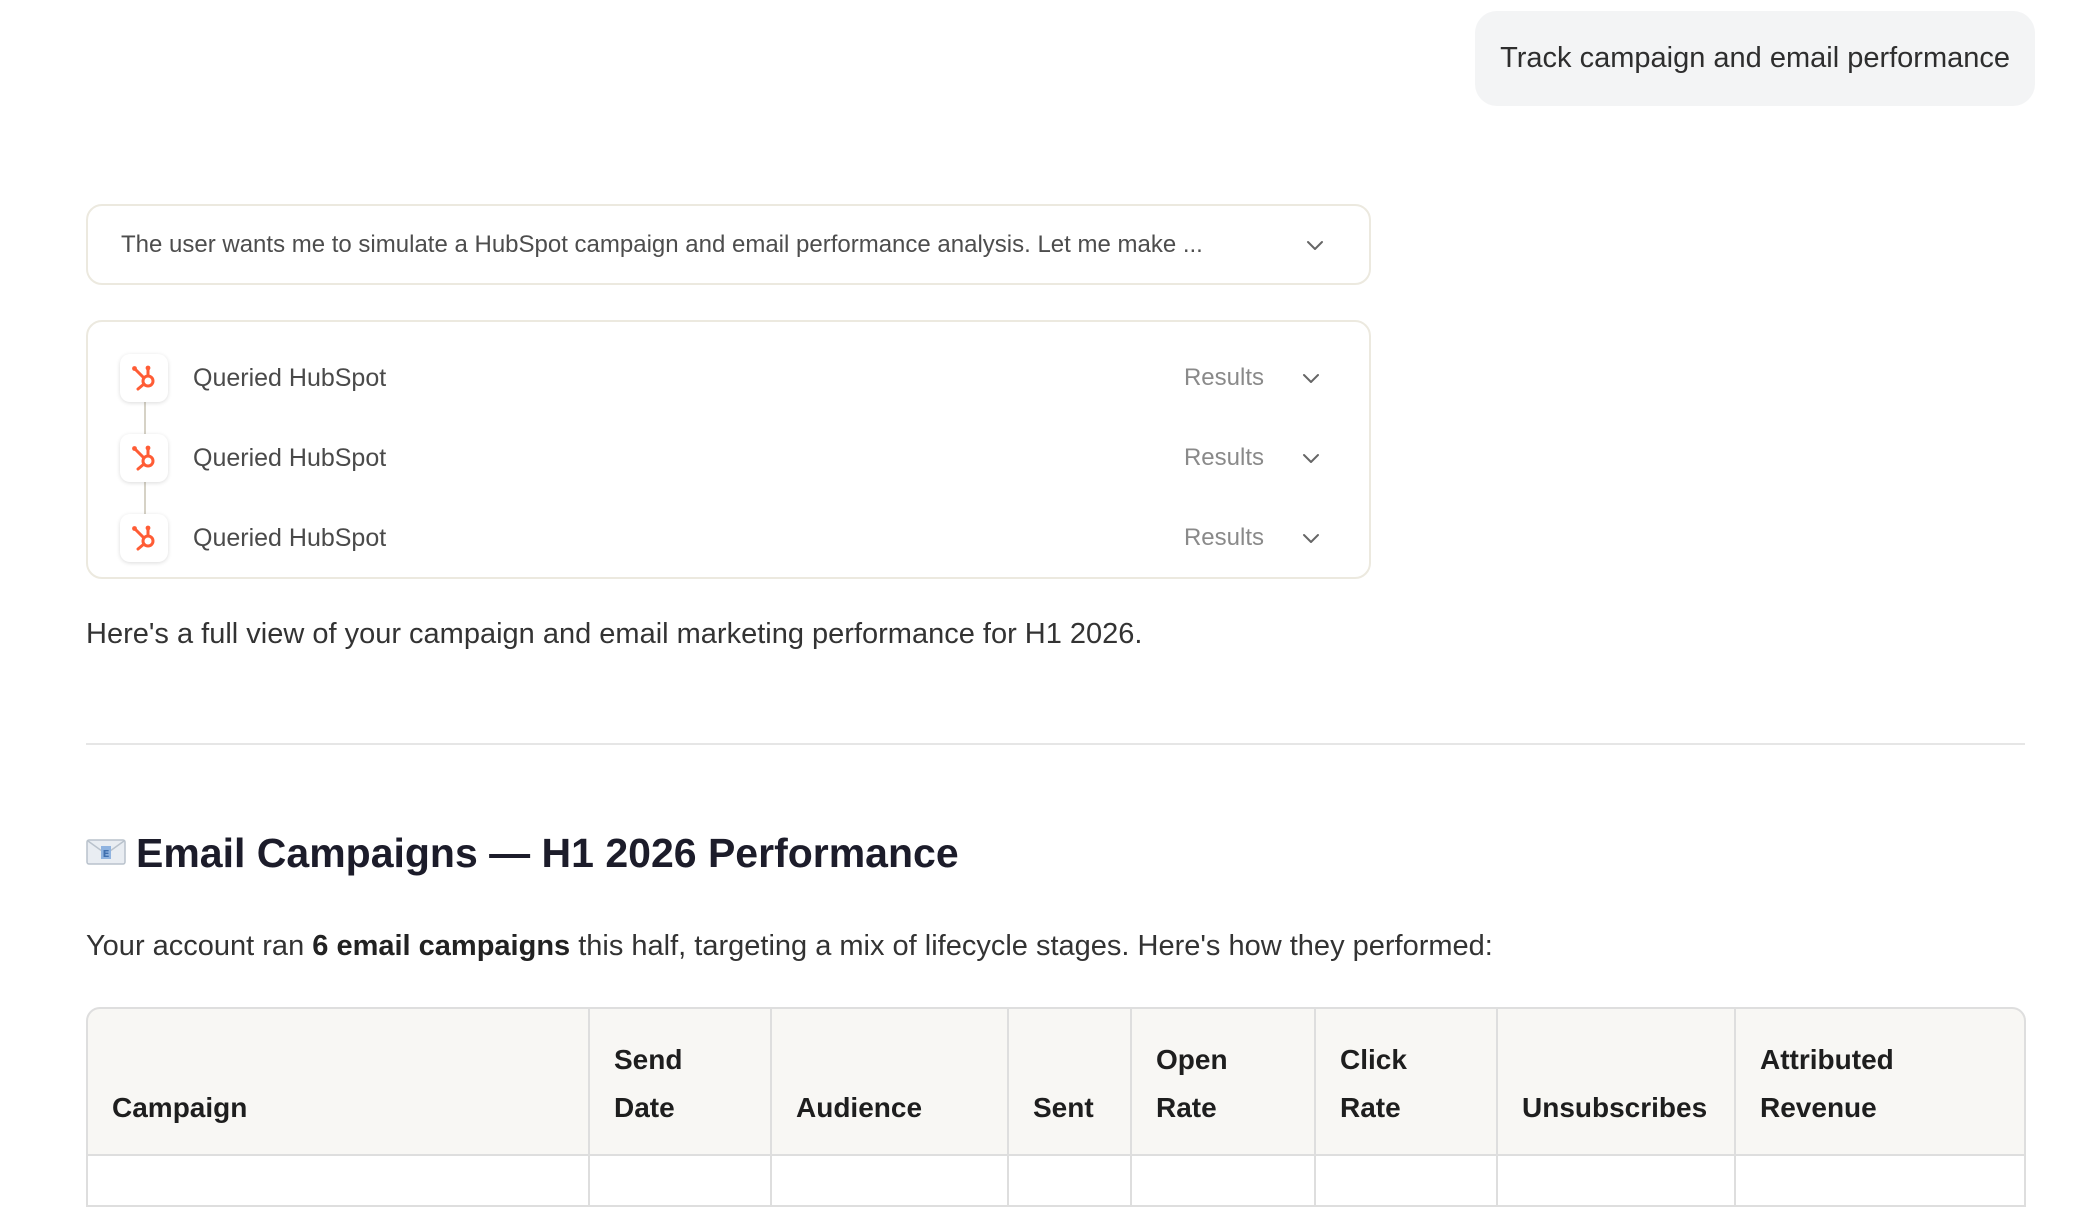  I want to click on column-header-click-rate: Click Rate, so click(1407, 1081).